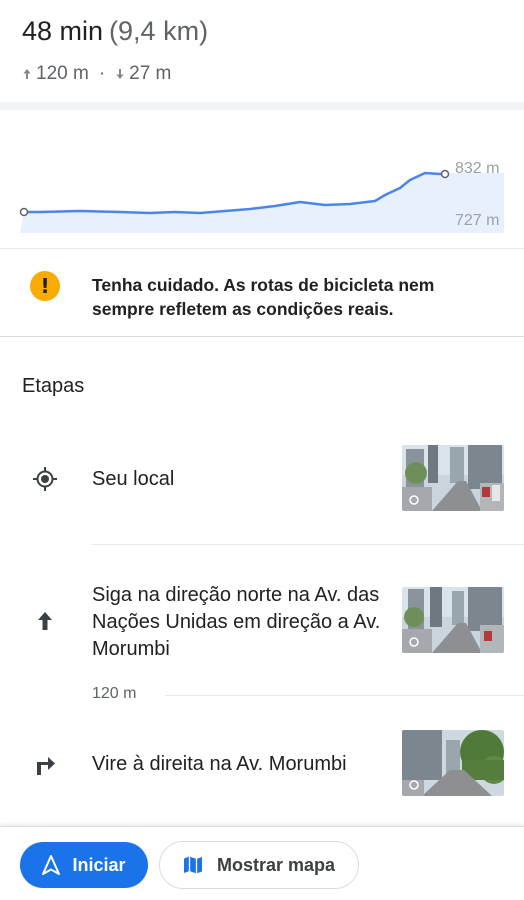 The image size is (524, 900). Describe the element at coordinates (262, 248) in the screenshot. I see `chart-divider` at that location.